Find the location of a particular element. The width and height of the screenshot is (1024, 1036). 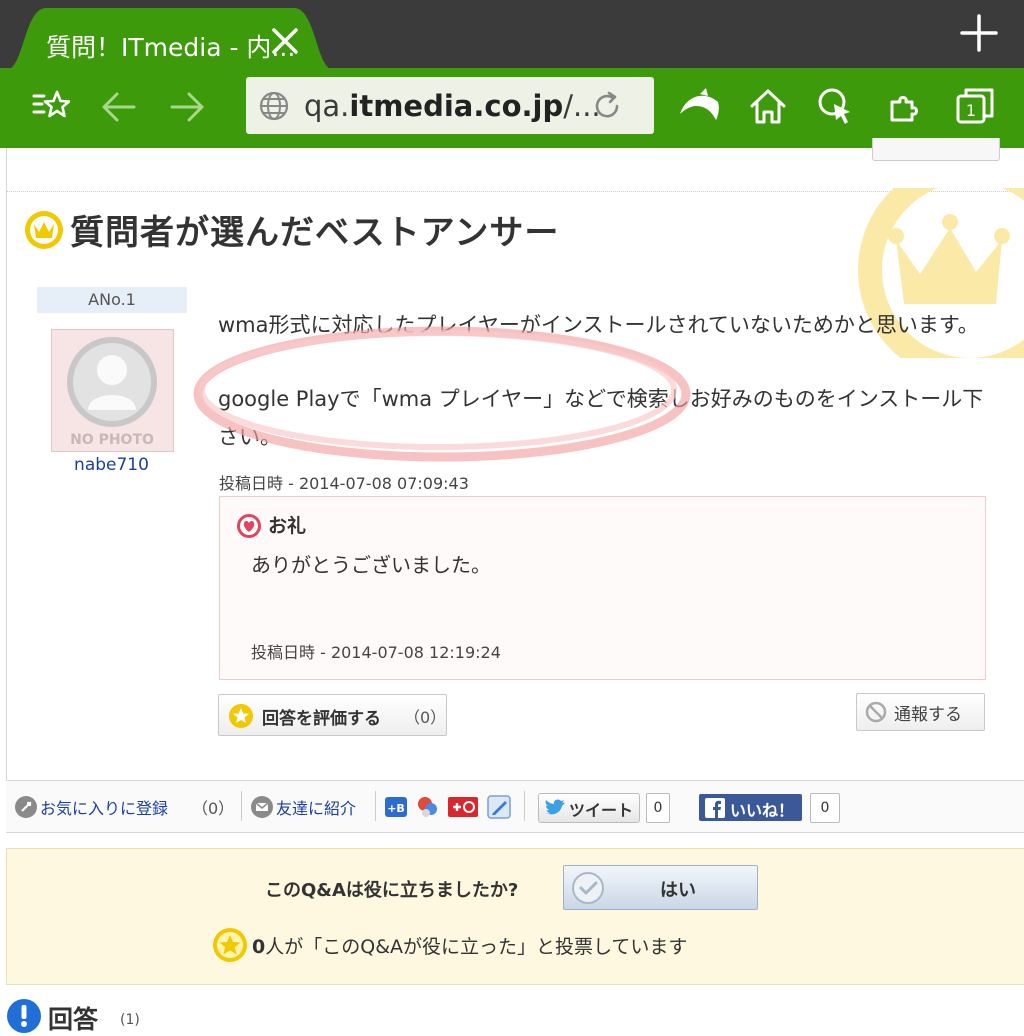

best-answer-heading: 質問者が選んだベストアンサー is located at coordinates (315, 233).